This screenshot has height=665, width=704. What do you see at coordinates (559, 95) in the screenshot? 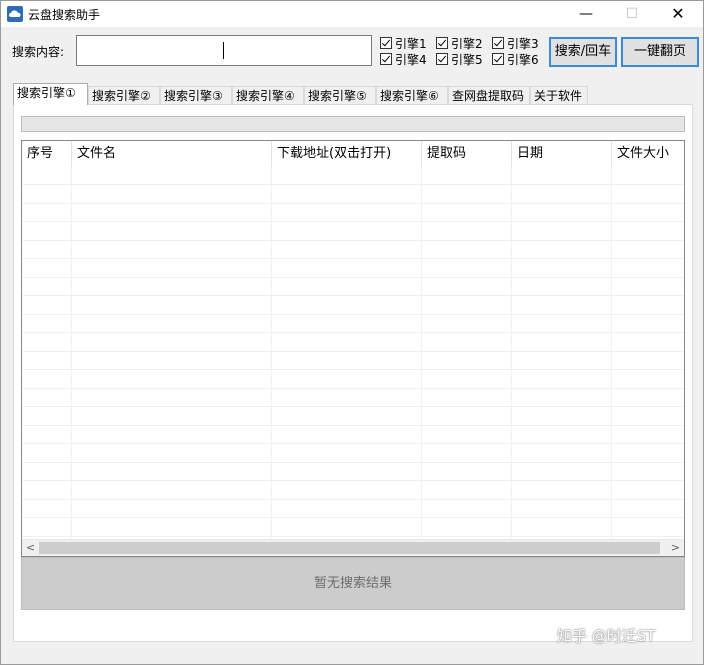
I see `tab-about: 关于软件` at bounding box center [559, 95].